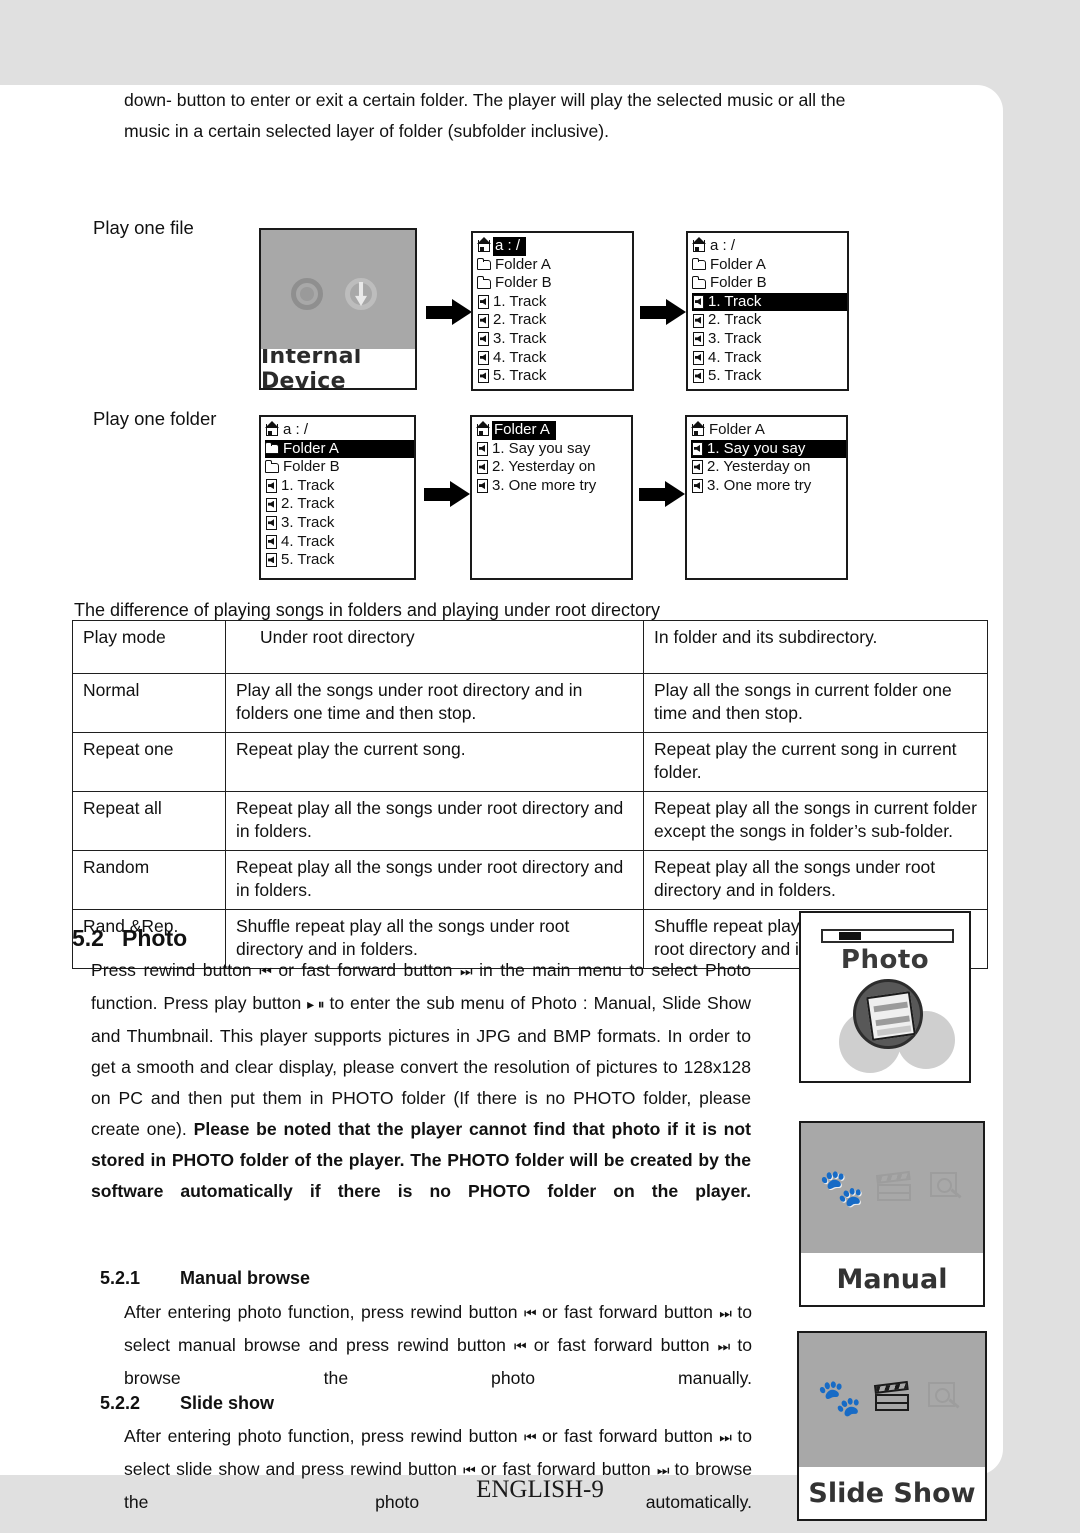 The width and height of the screenshot is (1080, 1533). What do you see at coordinates (735, 376) in the screenshot?
I see `list-item-label: 5. Track` at bounding box center [735, 376].